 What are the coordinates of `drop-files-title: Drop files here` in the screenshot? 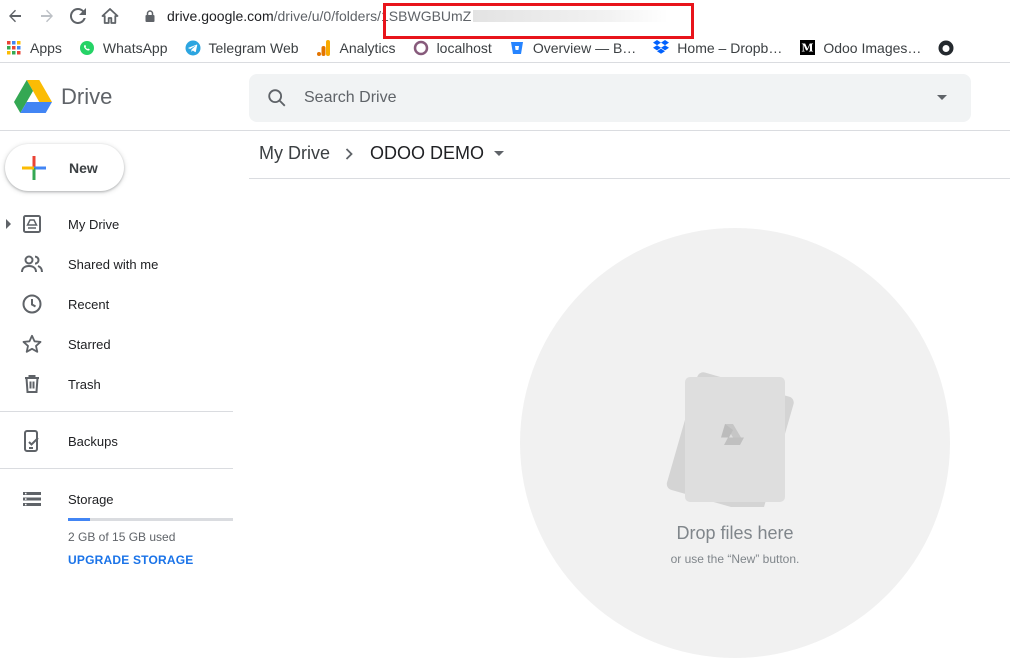 It's located at (735, 533).